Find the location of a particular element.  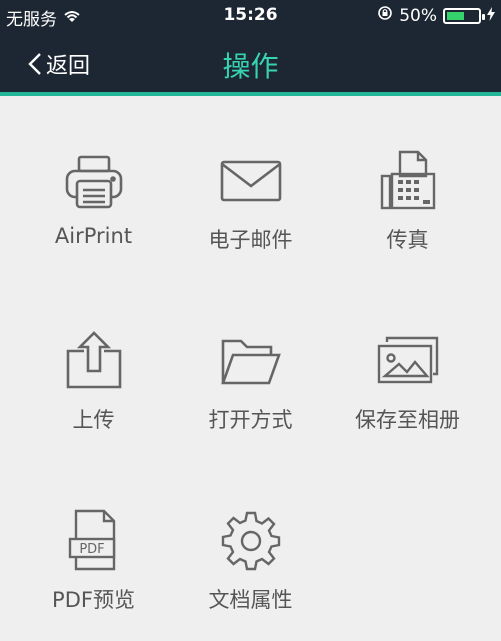

action-upload: 上传 is located at coordinates (93, 354).